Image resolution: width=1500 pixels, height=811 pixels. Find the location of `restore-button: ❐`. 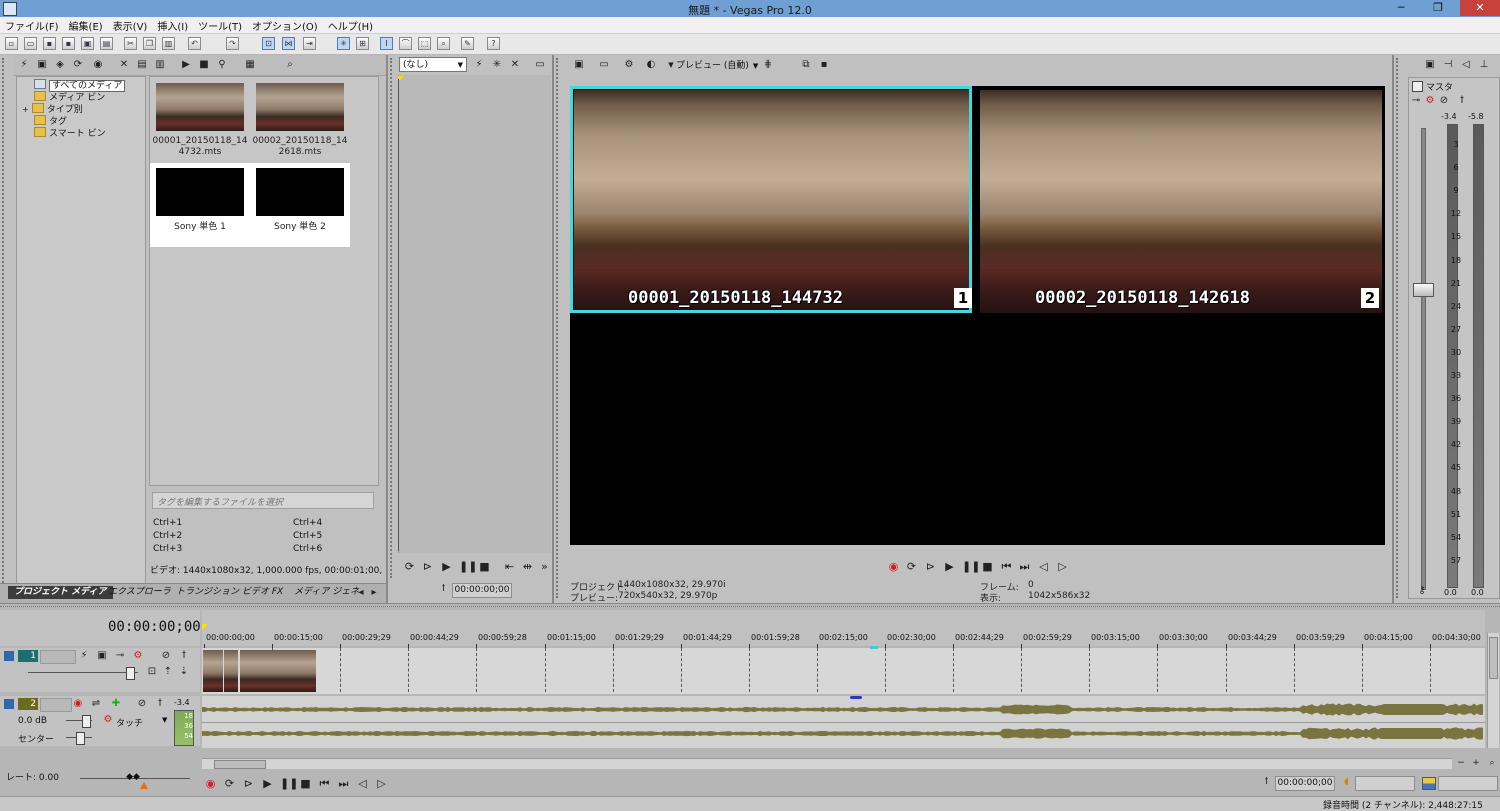

restore-button: ❐ is located at coordinates (1438, 8).